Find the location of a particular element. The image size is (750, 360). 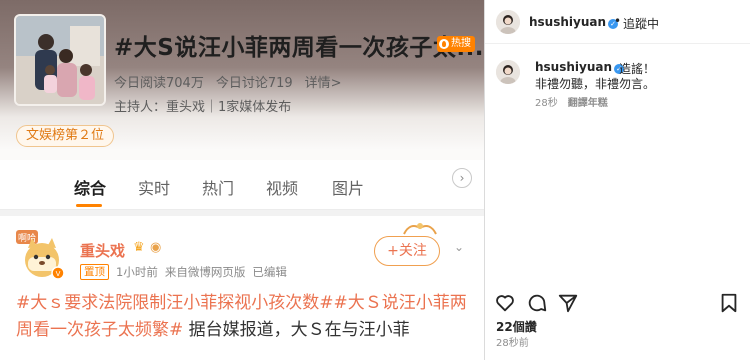

caption-line-2: 非禮勿聽，非禮勿言。 is located at coordinates (595, 84).